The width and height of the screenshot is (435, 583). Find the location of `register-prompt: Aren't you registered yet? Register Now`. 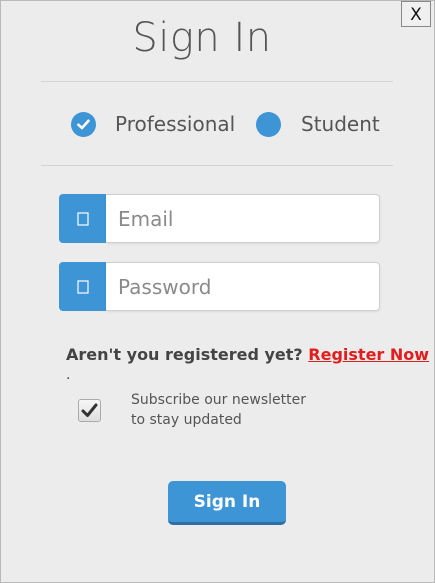

register-prompt: Aren't you registered yet? Register Now is located at coordinates (247, 354).